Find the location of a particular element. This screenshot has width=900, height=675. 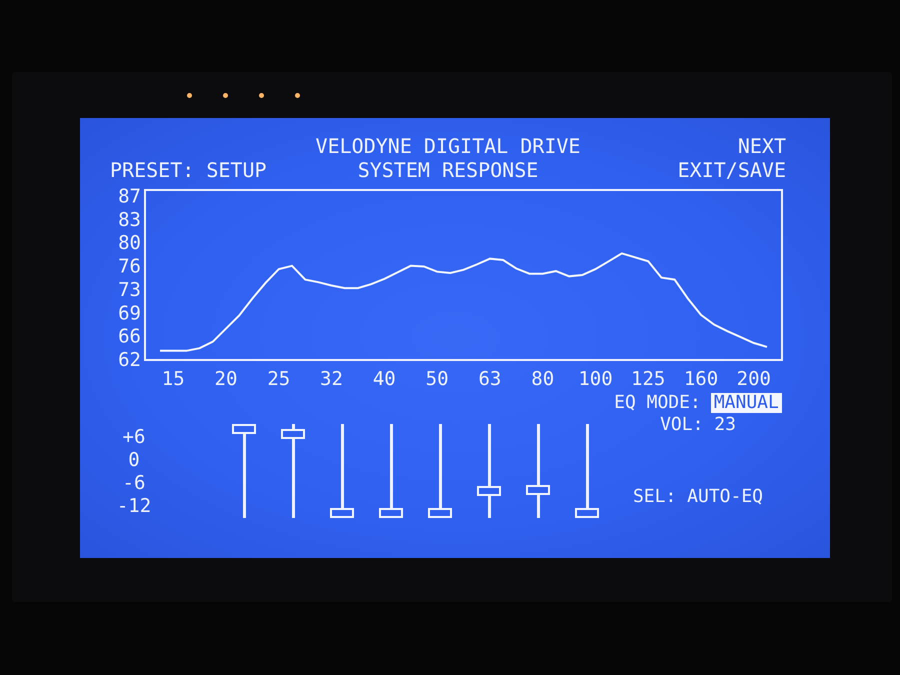

x-tick-label: 200 is located at coordinates (753, 379).